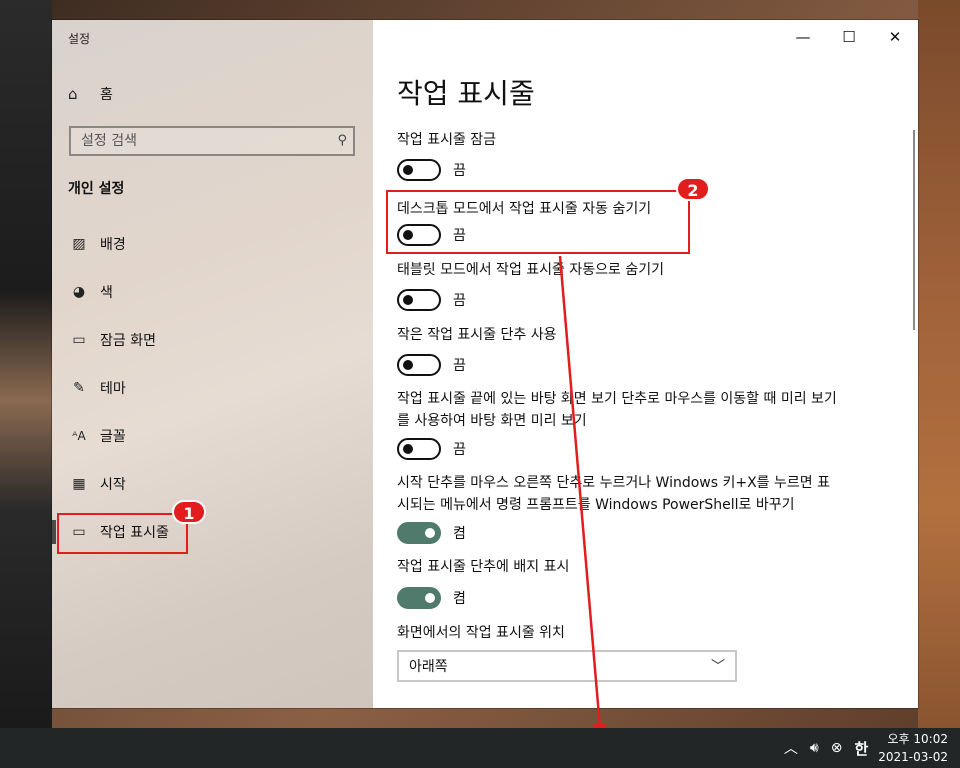 The height and width of the screenshot is (768, 960). I want to click on sidebar-item-label: 시작, so click(113, 485).